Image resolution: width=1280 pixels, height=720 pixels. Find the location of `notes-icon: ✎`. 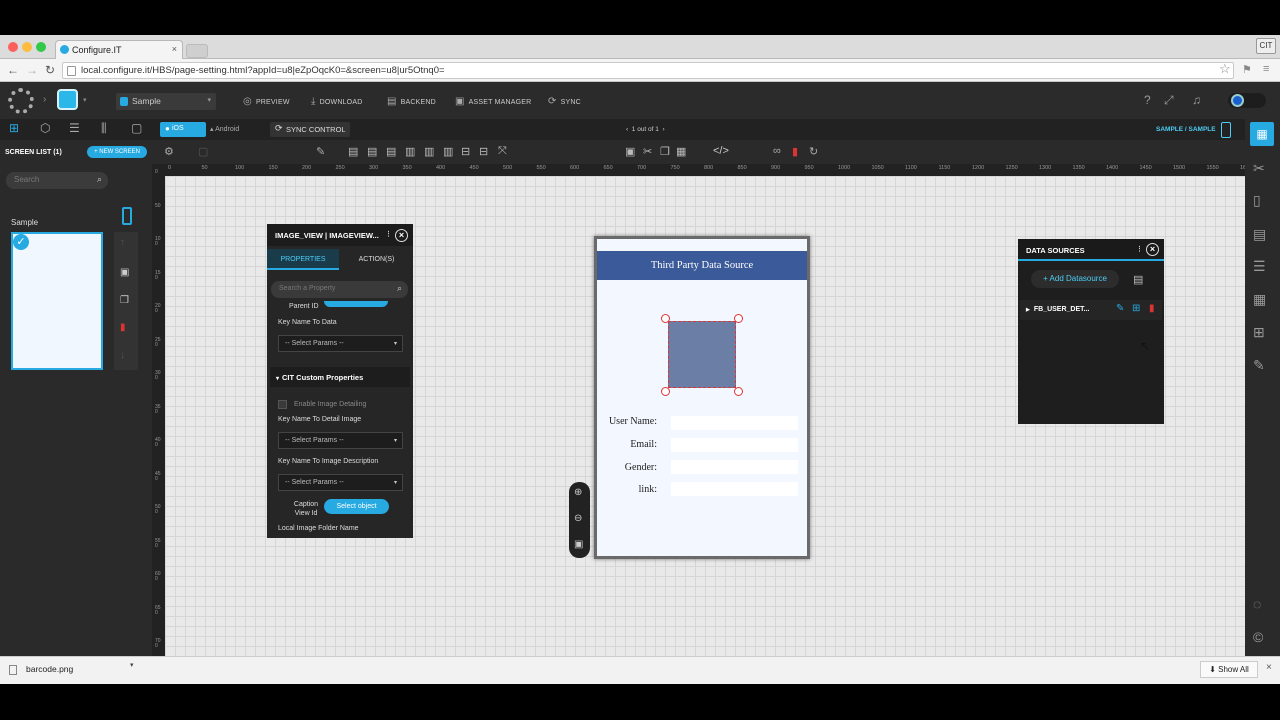

notes-icon: ✎ is located at coordinates (1259, 365).